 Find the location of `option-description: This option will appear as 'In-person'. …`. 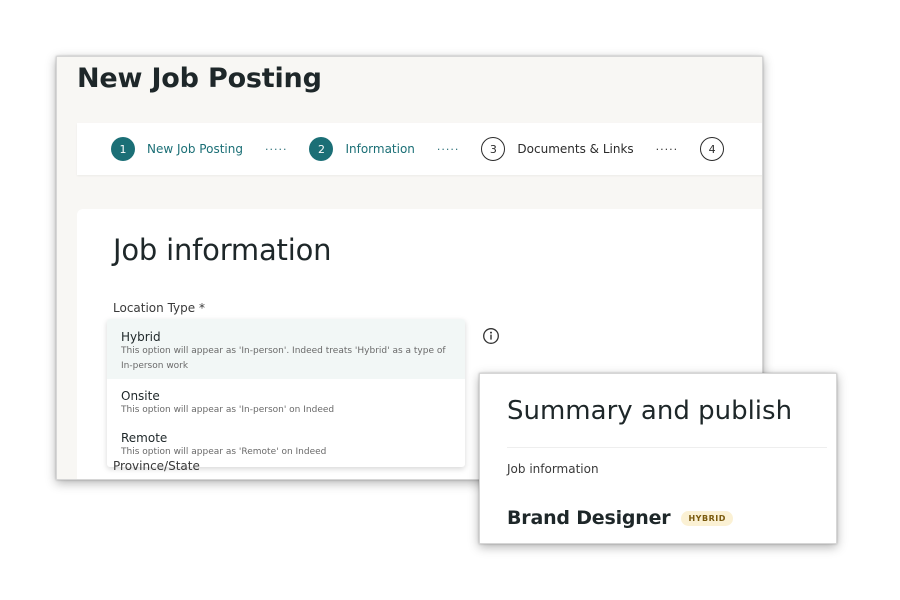

option-description: This option will appear as 'In-person'. … is located at coordinates (283, 358).